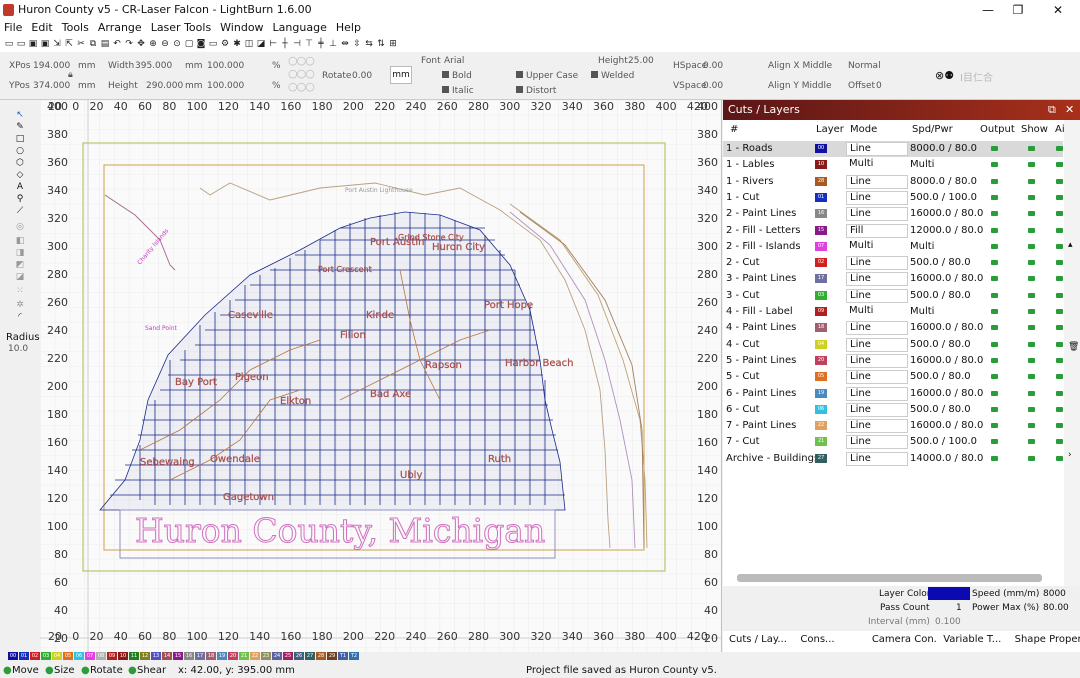 Image resolution: width=1080 pixels, height=678 pixels. Describe the element at coordinates (800, 66) in the screenshot. I see `align-x-select: Align X Middle` at that location.